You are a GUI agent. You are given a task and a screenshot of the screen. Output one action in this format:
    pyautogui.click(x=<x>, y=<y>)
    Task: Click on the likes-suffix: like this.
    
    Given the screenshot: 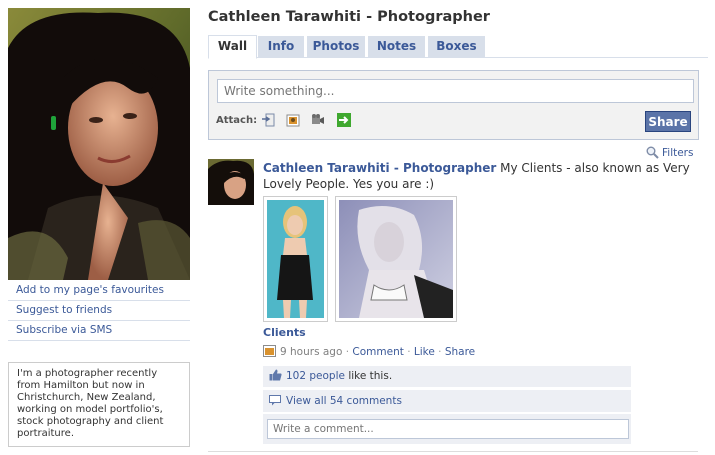 What is the action you would take?
    pyautogui.click(x=368, y=376)
    